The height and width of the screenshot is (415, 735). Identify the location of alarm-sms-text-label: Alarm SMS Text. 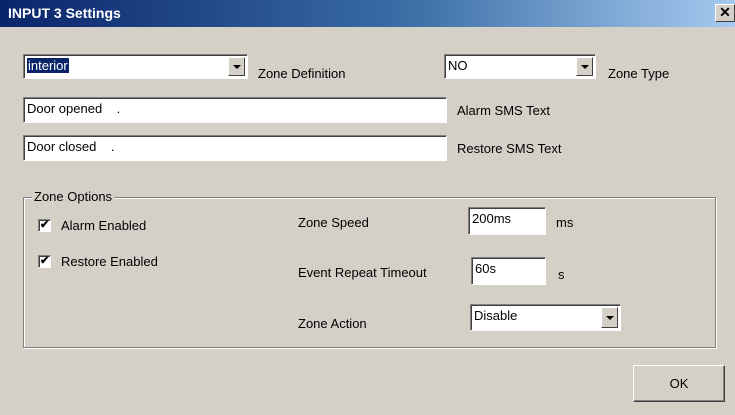
(503, 110).